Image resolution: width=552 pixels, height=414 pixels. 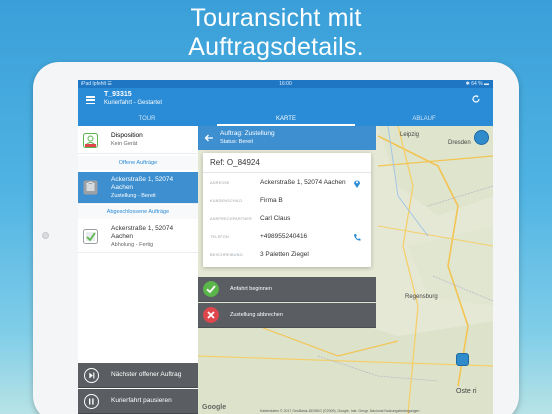 I want to click on back-arrow-icon, so click(x=209, y=138).